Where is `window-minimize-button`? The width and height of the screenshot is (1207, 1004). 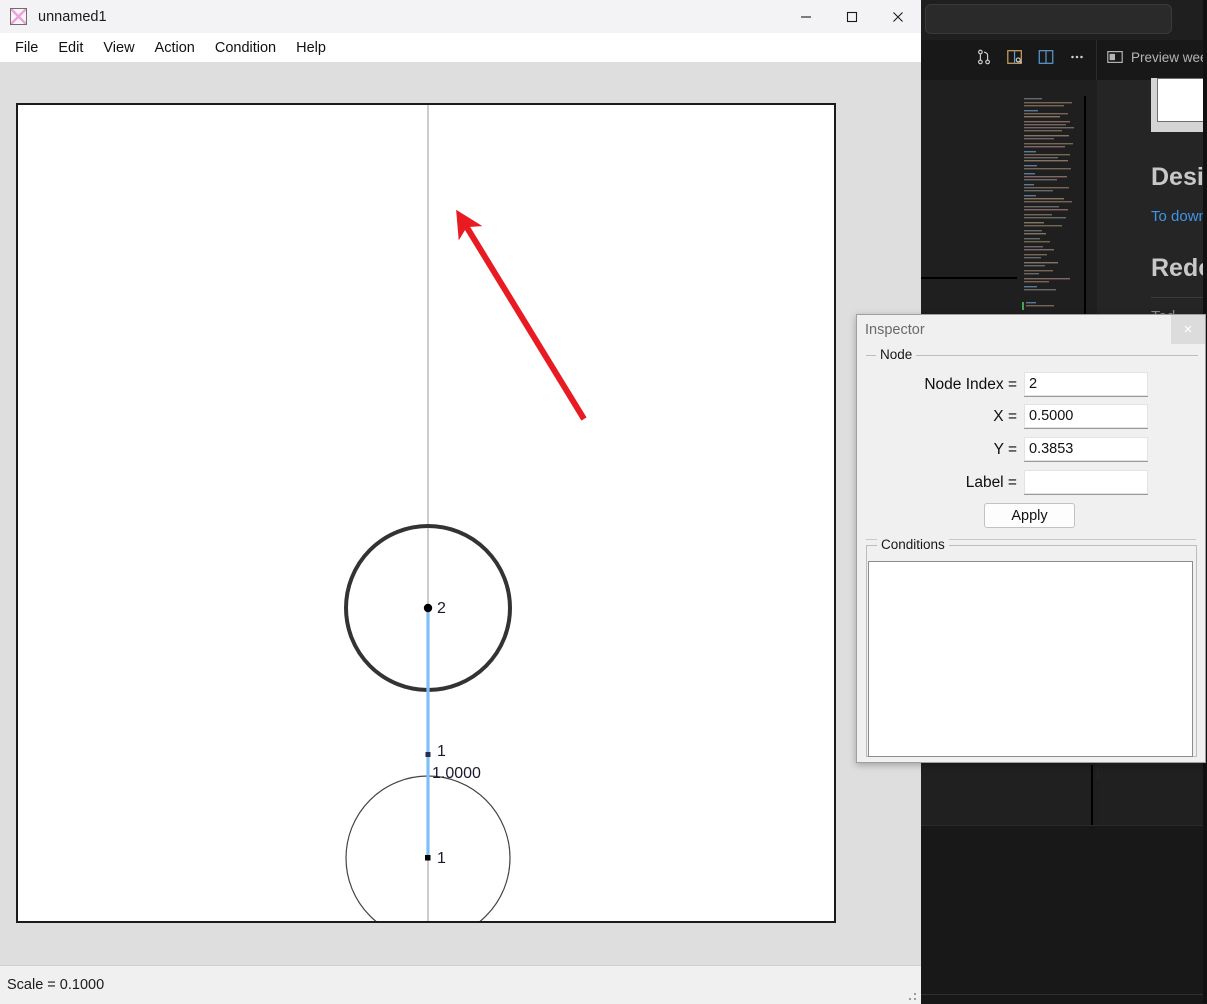 window-minimize-button is located at coordinates (806, 16).